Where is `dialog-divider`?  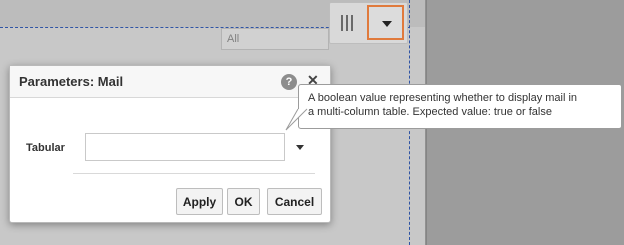
dialog-divider is located at coordinates (194, 173).